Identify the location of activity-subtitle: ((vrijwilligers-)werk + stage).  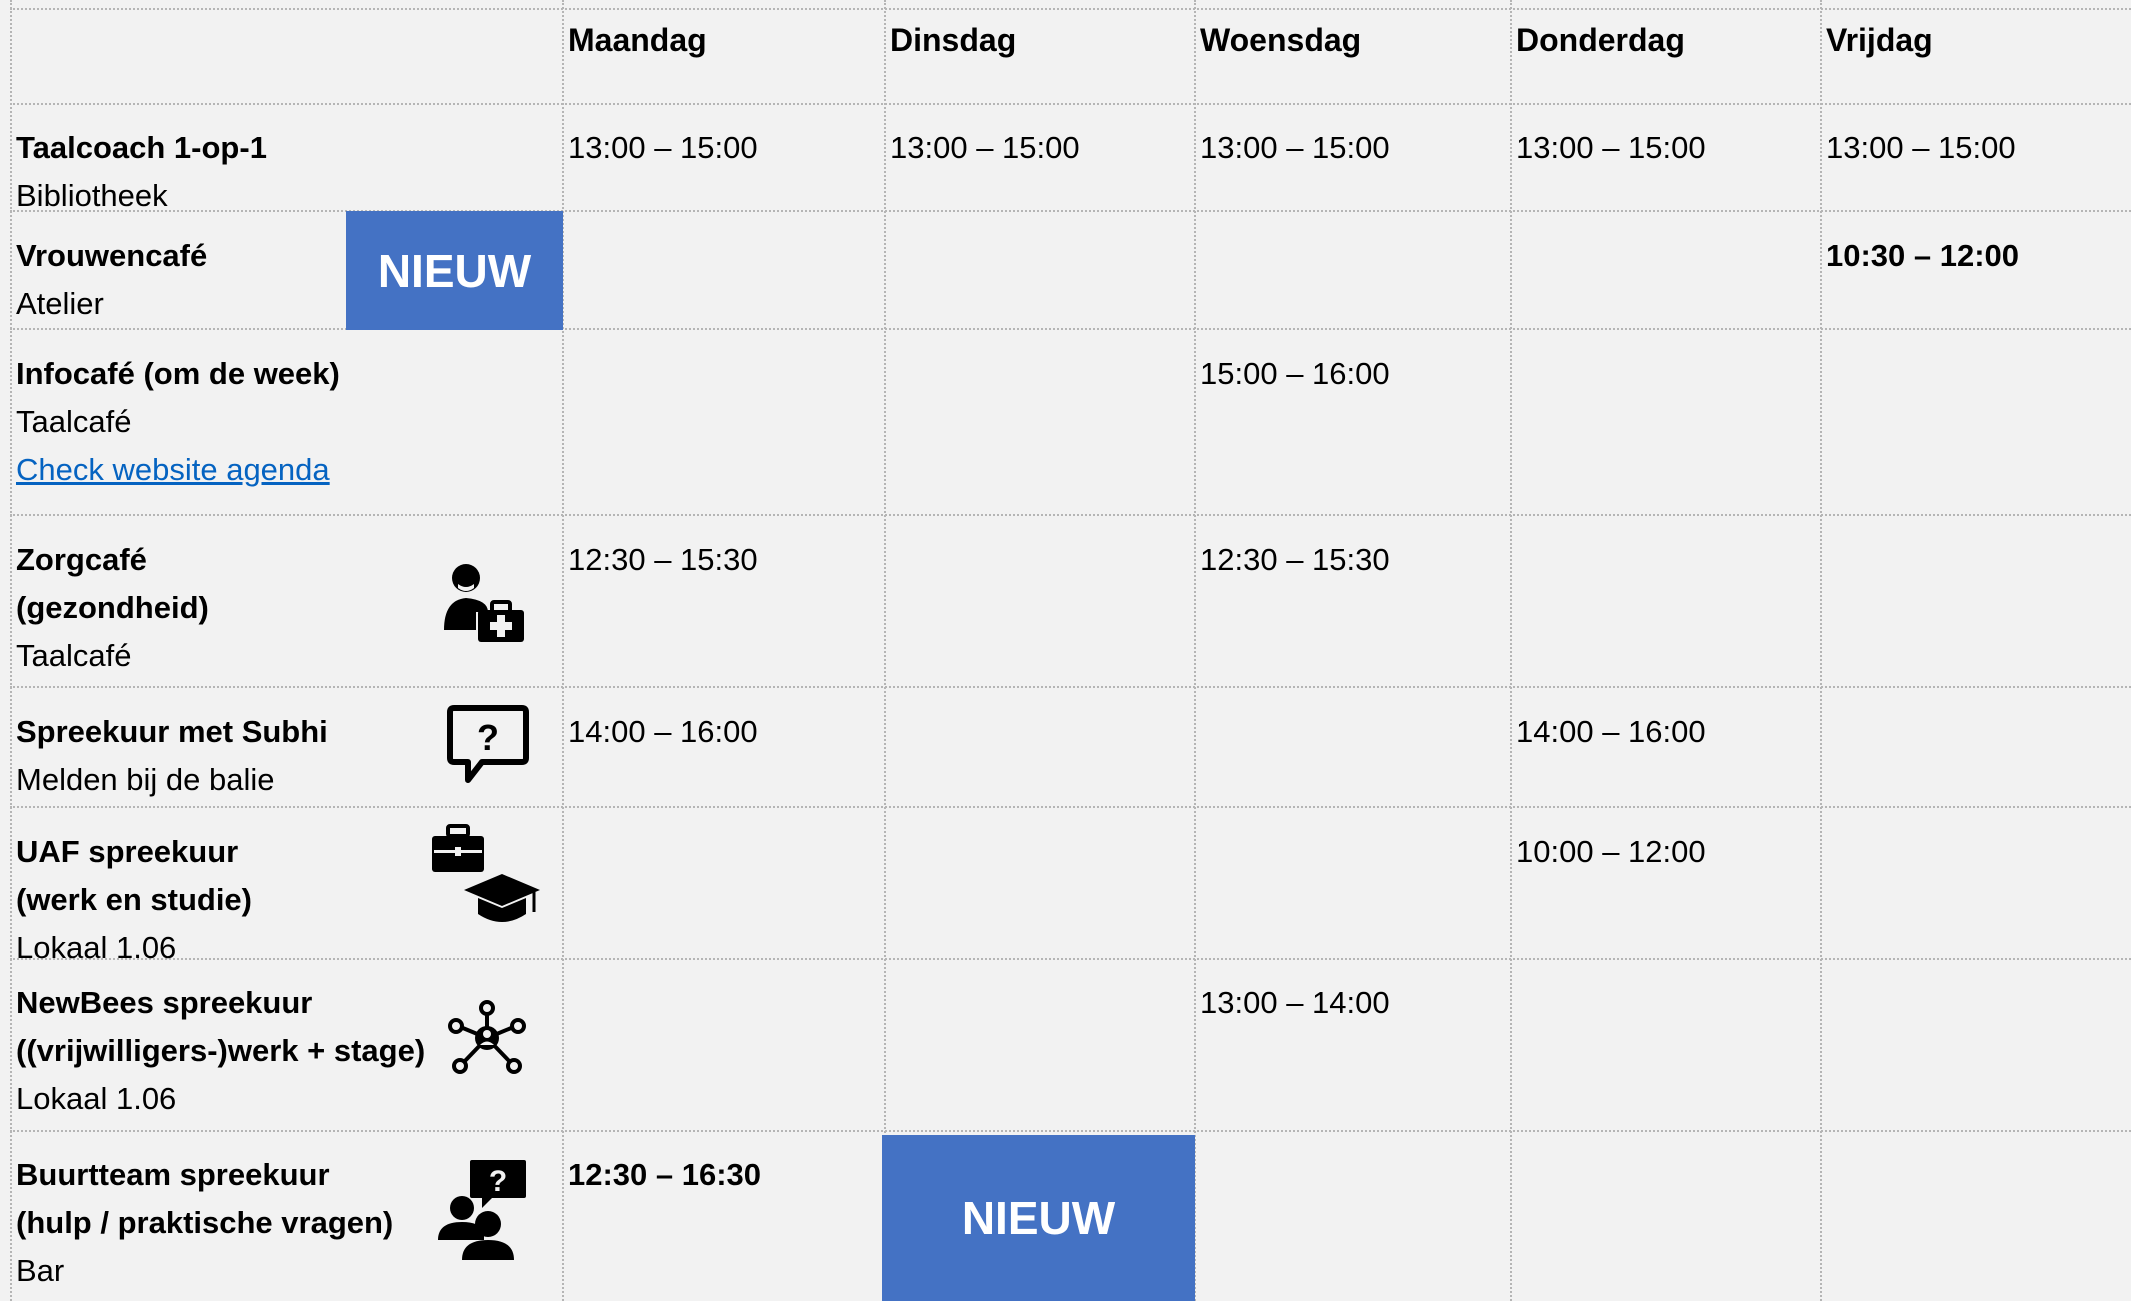
(221, 1050).